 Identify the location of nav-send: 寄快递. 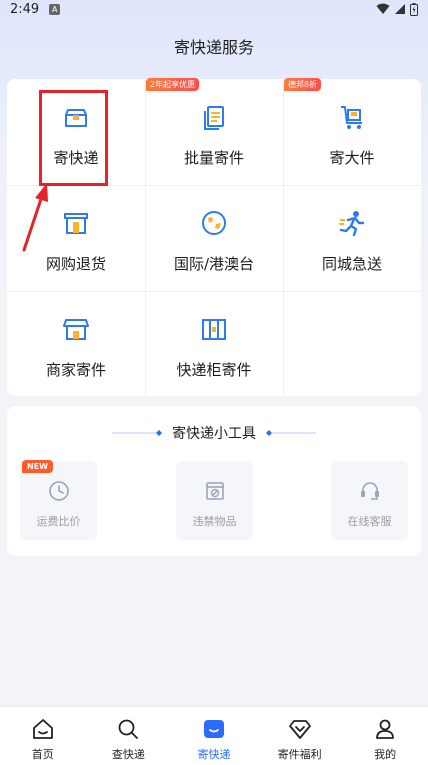
(214, 736).